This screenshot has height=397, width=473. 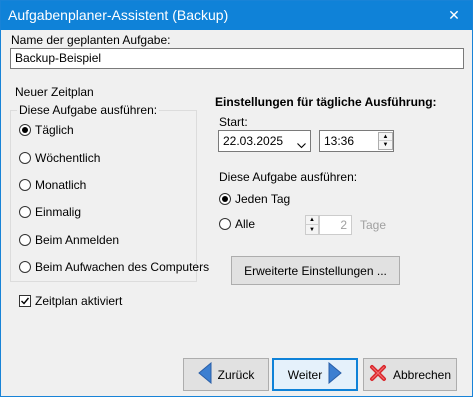 What do you see at coordinates (225, 199) in the screenshot?
I see `radio-every-day-indicator` at bounding box center [225, 199].